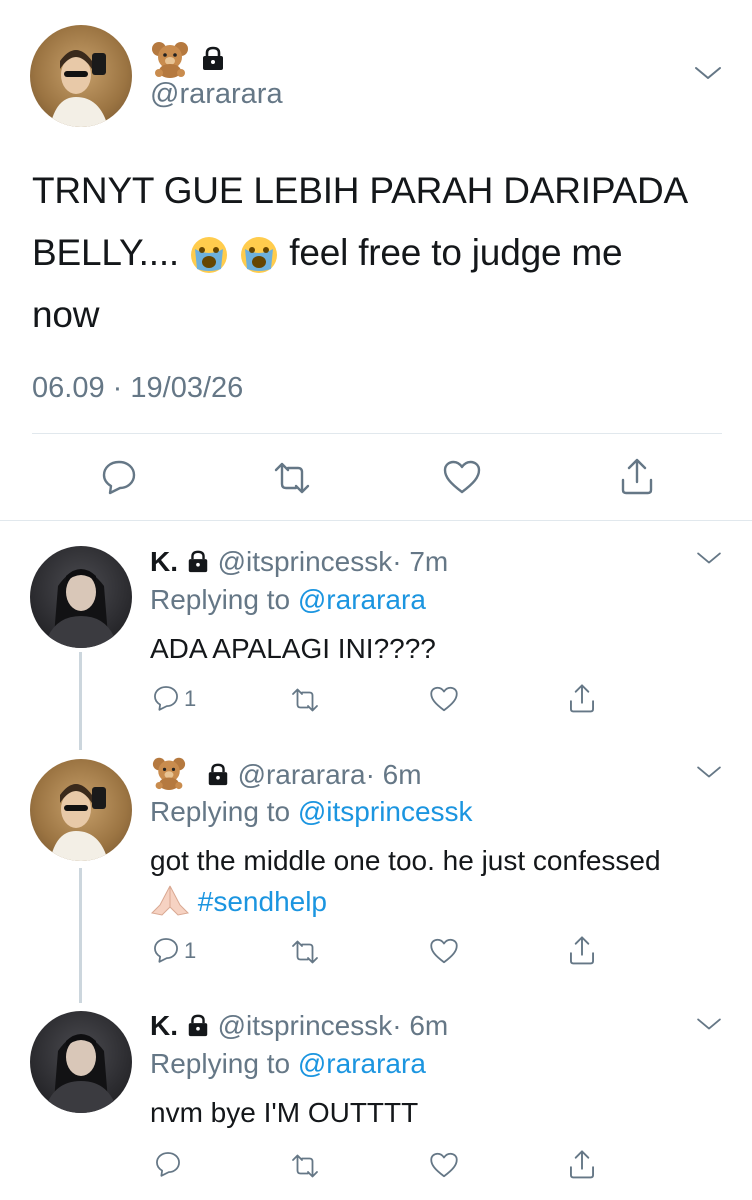 The image size is (752, 1200). Describe the element at coordinates (293, 648) in the screenshot. I see `reply-text: ADA APALAGI INI????` at that location.